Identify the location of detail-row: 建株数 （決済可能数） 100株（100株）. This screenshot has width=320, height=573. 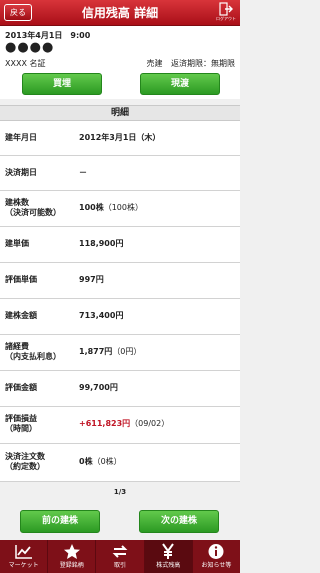
(120, 209).